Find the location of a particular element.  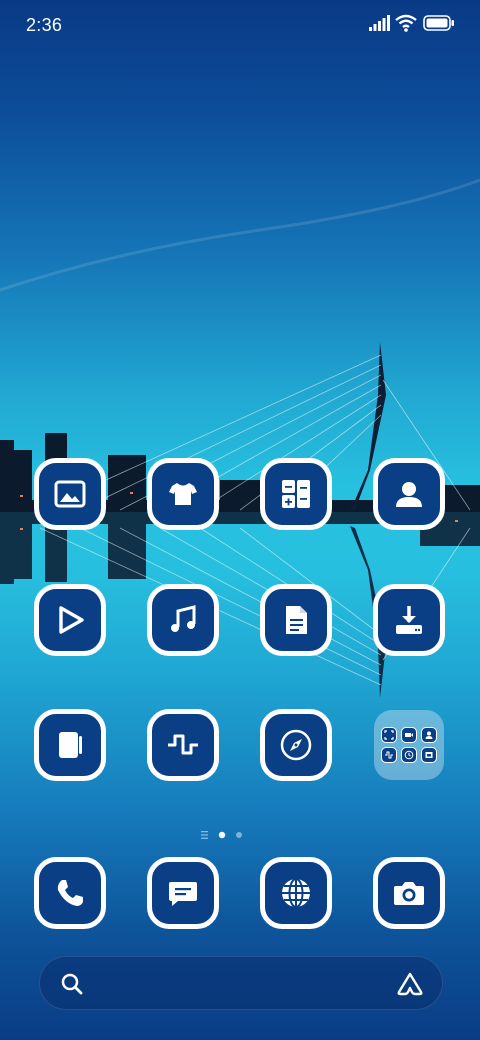

page-list-icon is located at coordinates (204, 835).